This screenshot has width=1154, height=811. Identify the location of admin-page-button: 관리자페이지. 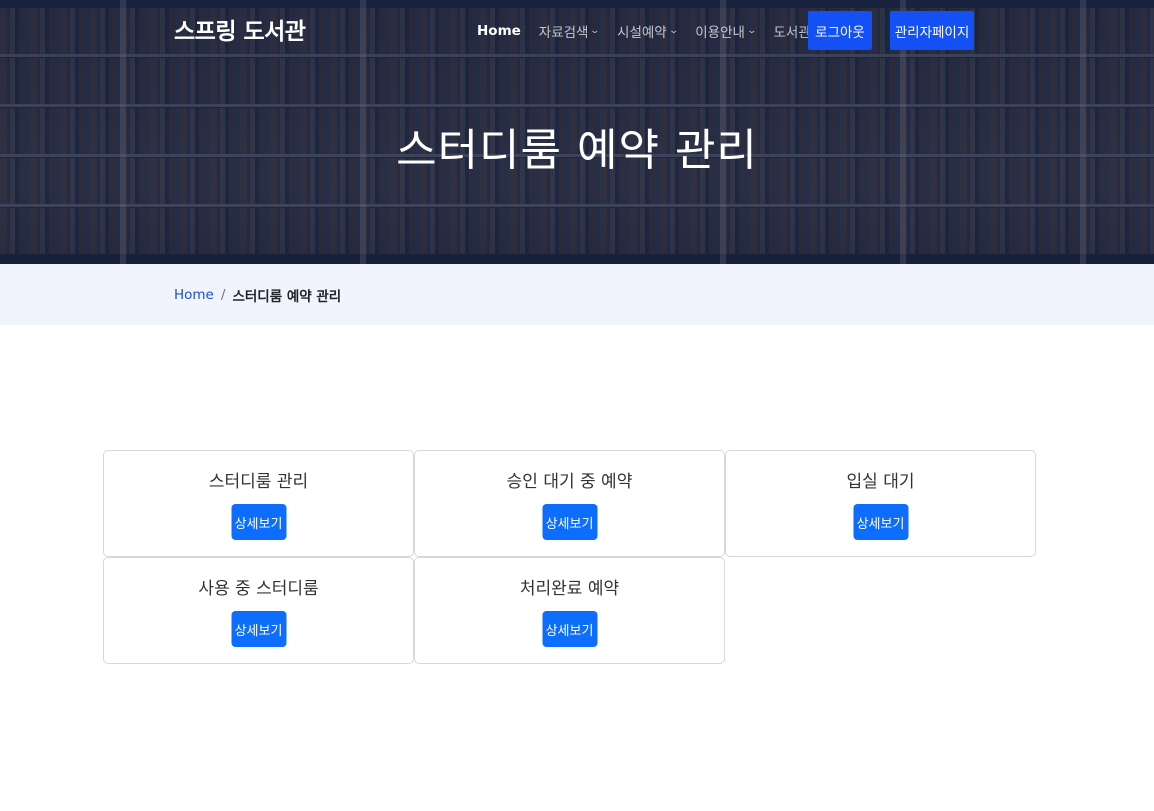
(932, 30).